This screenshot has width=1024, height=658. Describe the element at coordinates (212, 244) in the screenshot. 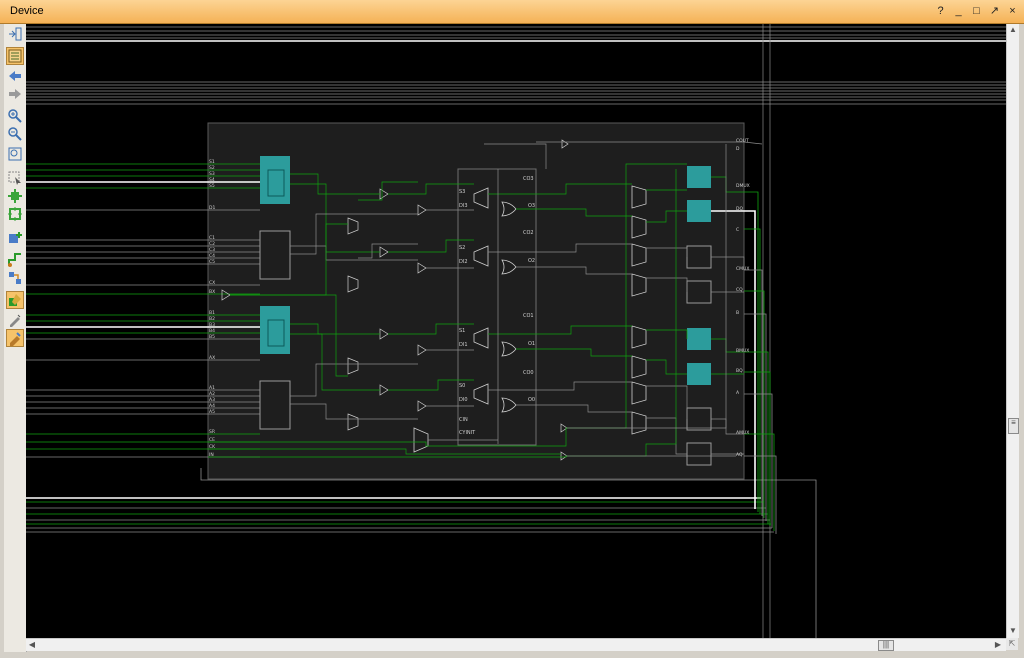

I see `left-pin-label: C2` at that location.